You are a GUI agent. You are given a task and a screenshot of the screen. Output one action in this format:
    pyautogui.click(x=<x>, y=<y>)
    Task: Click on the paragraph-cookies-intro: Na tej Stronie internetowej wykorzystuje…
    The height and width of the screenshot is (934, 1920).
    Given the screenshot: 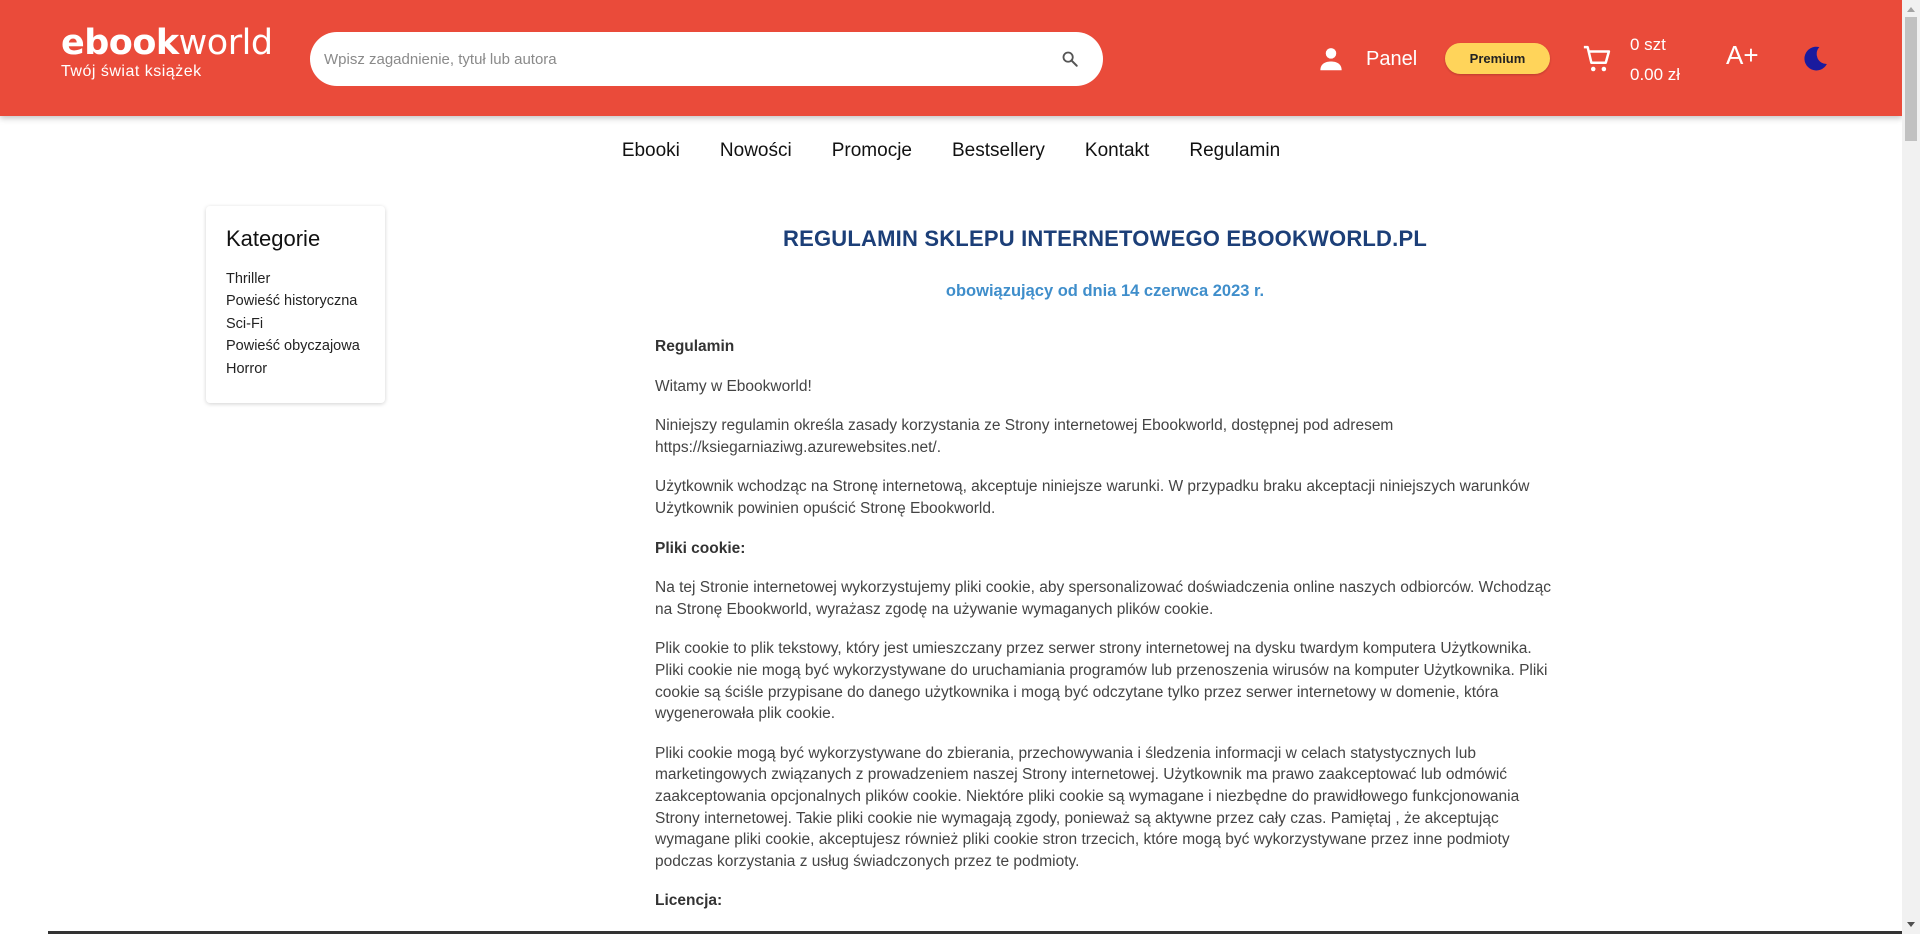 What is the action you would take?
    pyautogui.click(x=1103, y=598)
    